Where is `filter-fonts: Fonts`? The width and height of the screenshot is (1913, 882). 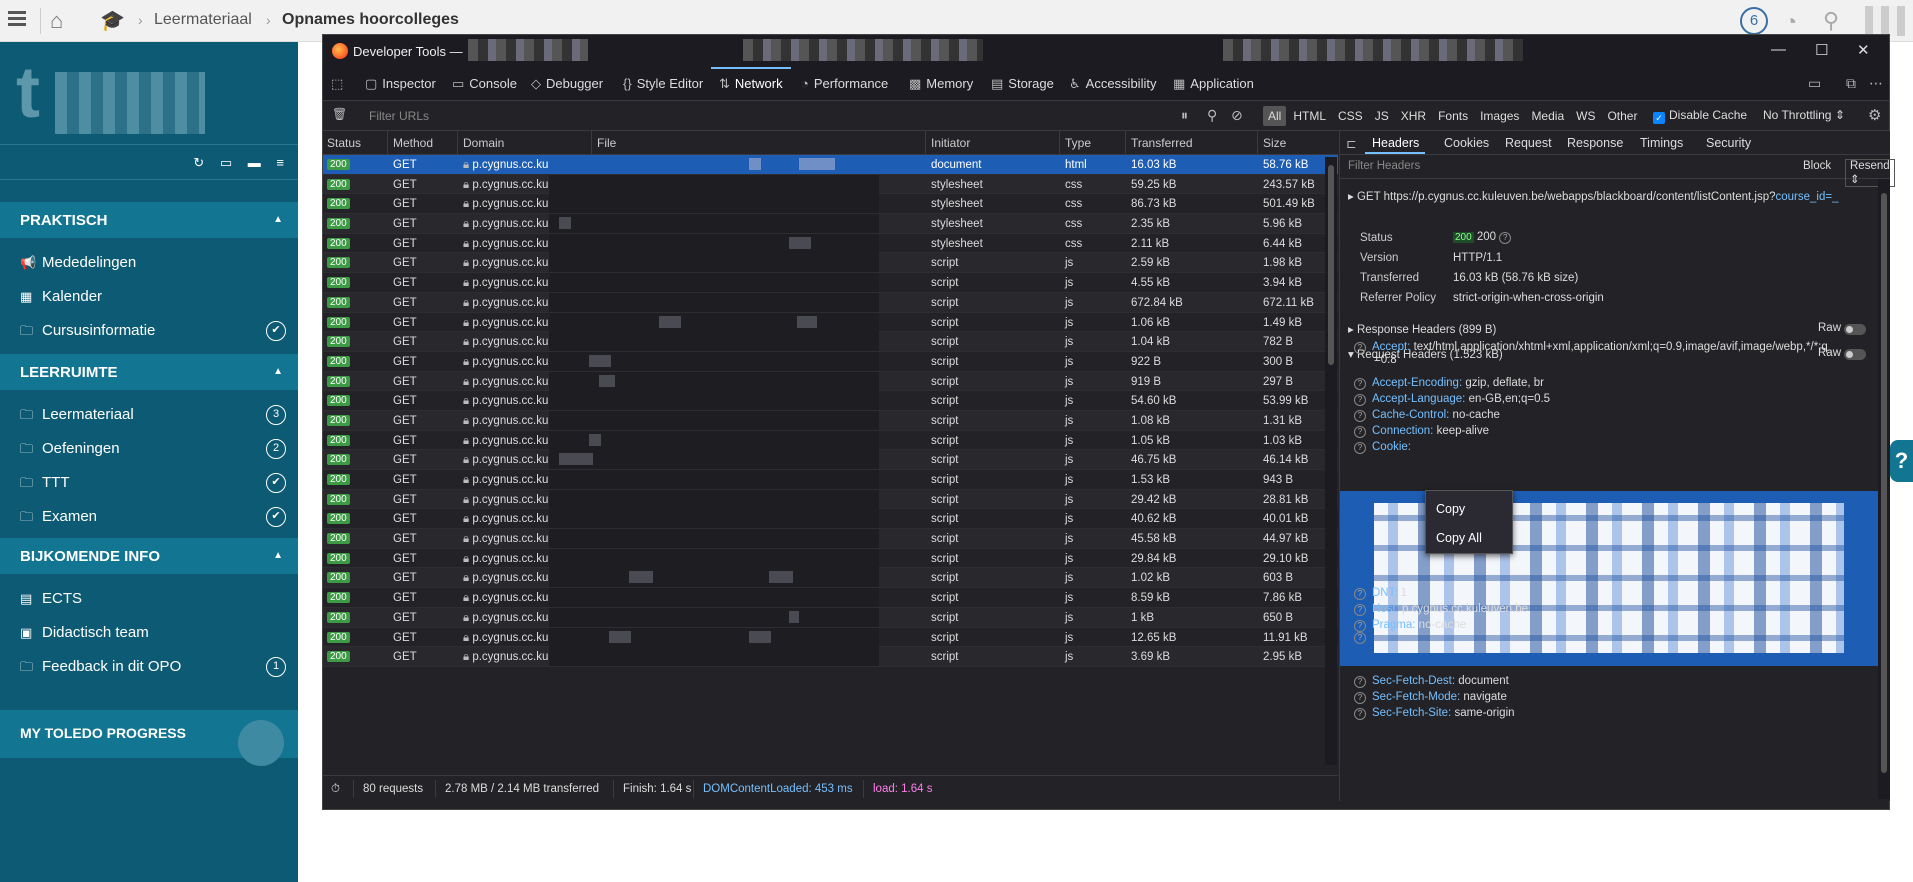 filter-fonts: Fonts is located at coordinates (1453, 116).